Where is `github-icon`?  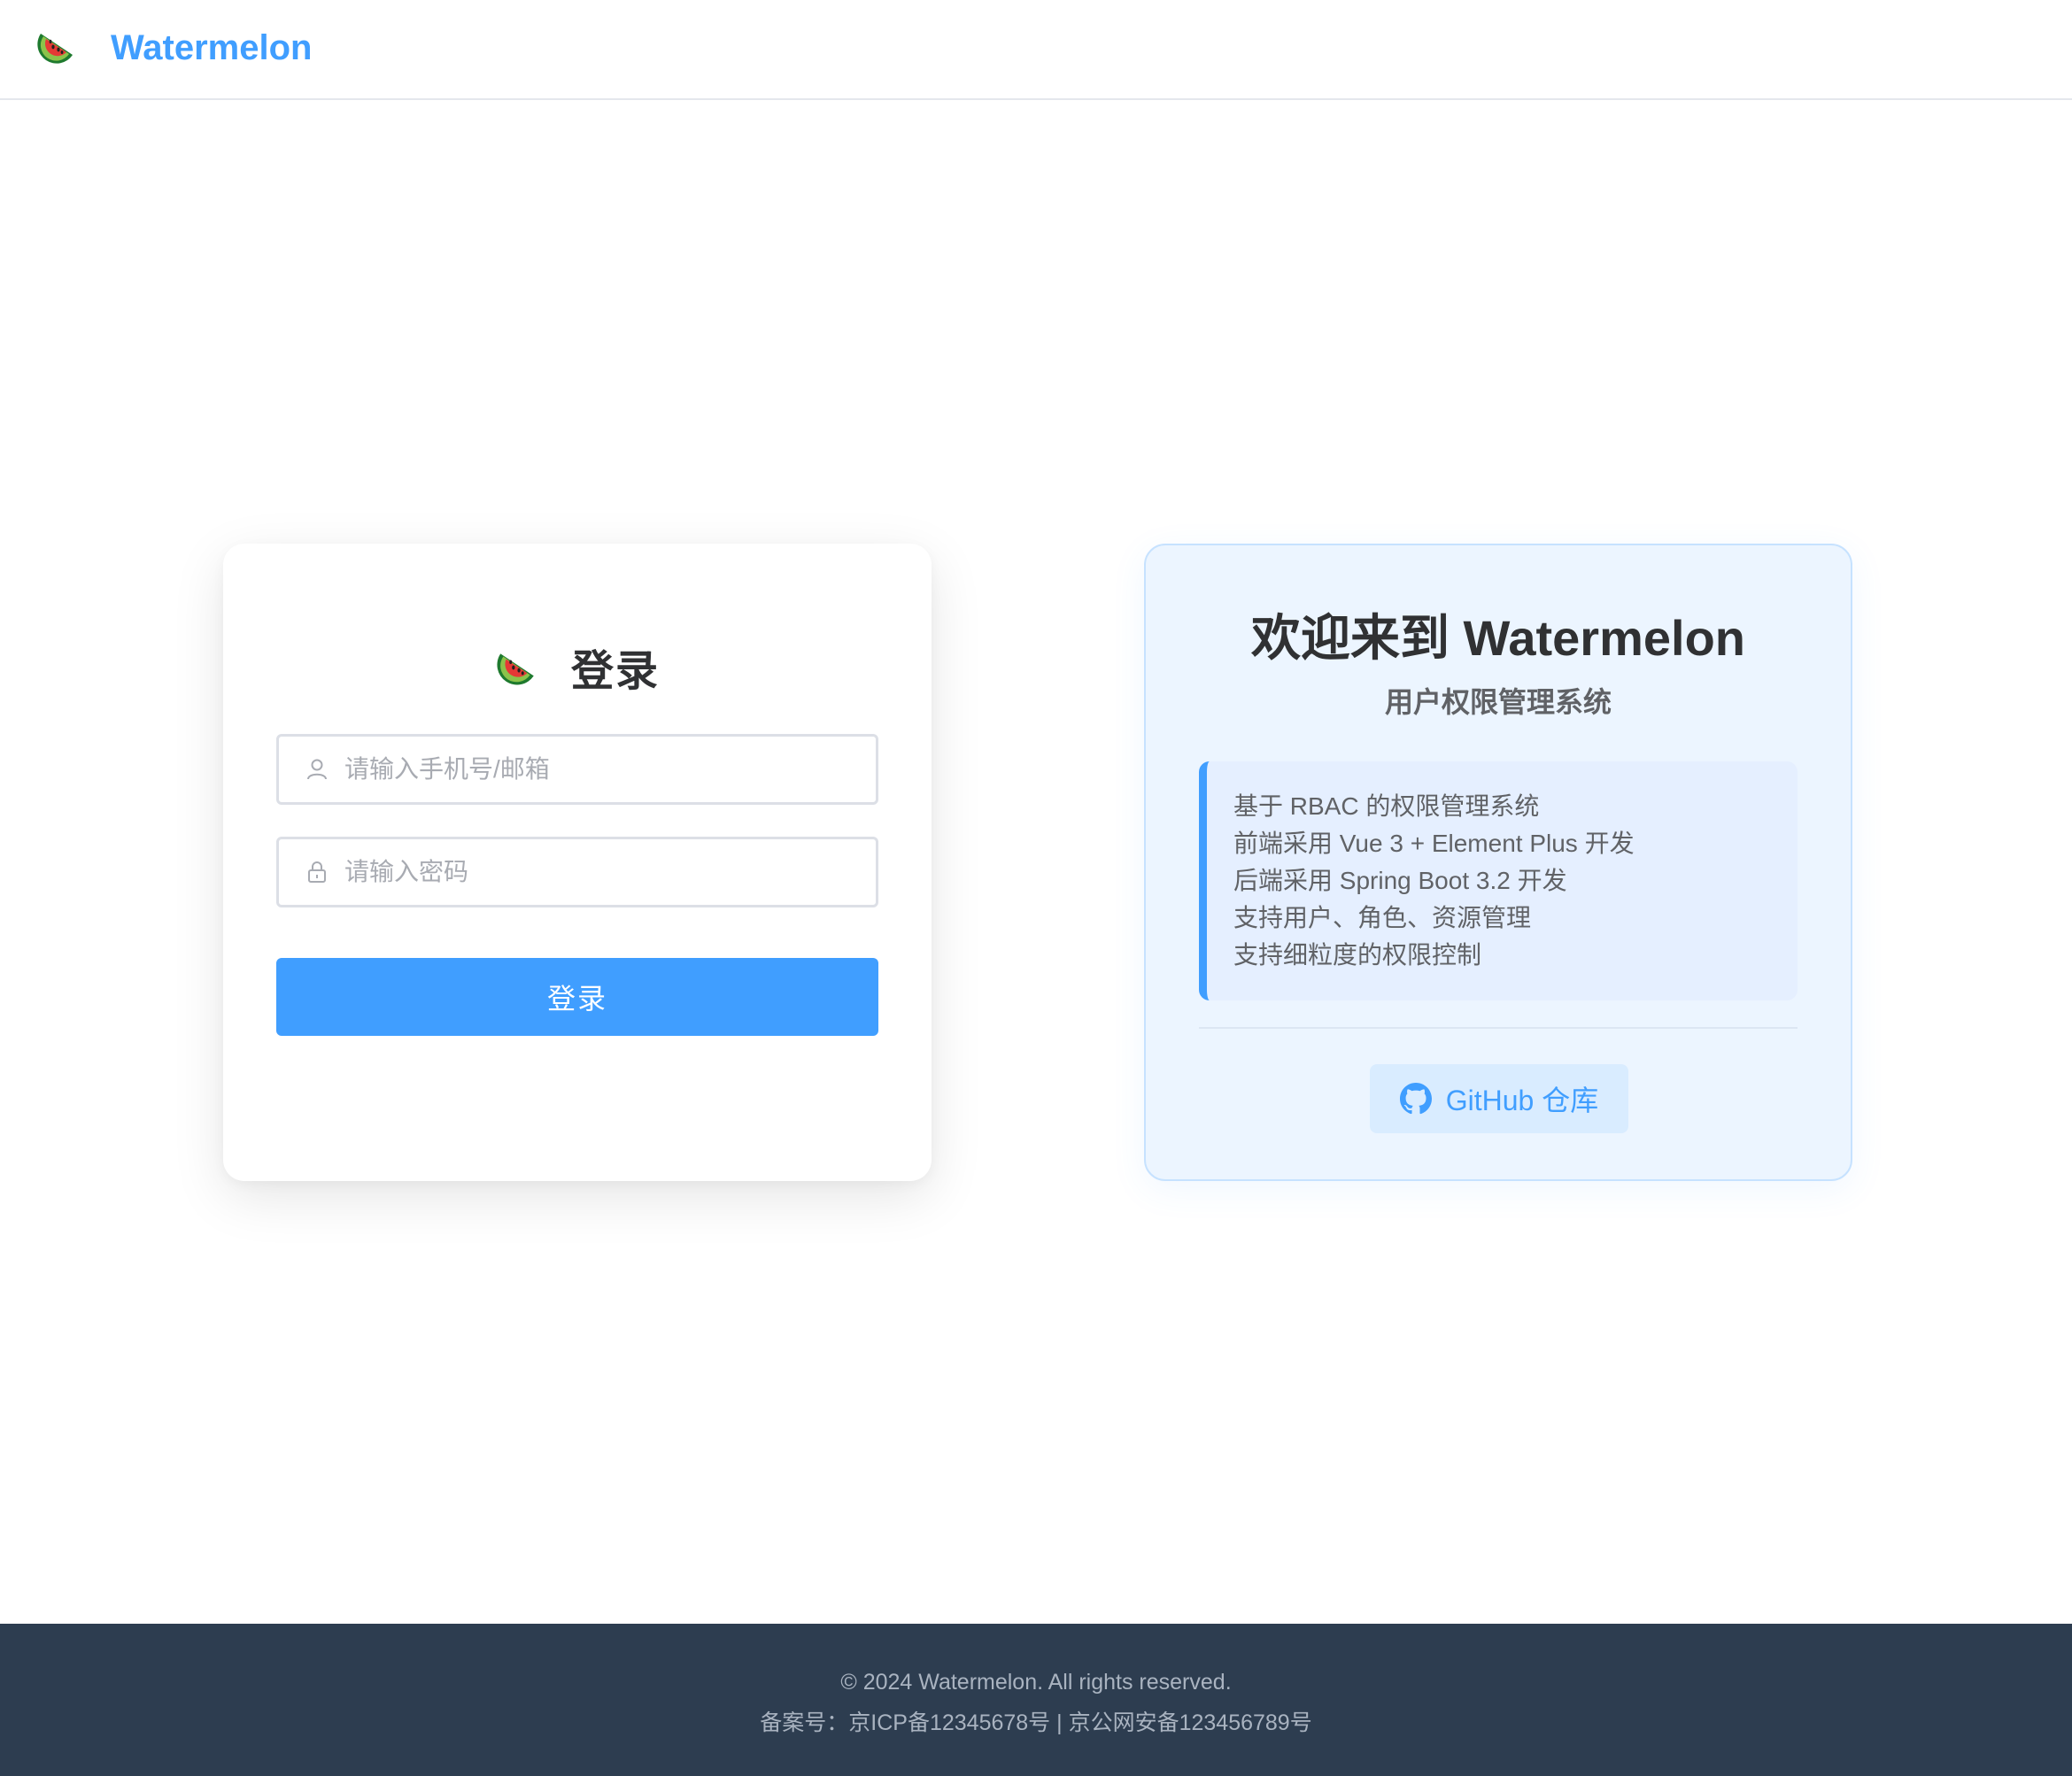 github-icon is located at coordinates (1415, 1099).